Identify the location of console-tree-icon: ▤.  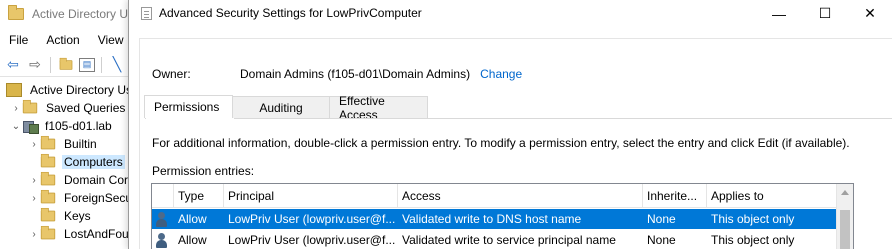
(87, 64).